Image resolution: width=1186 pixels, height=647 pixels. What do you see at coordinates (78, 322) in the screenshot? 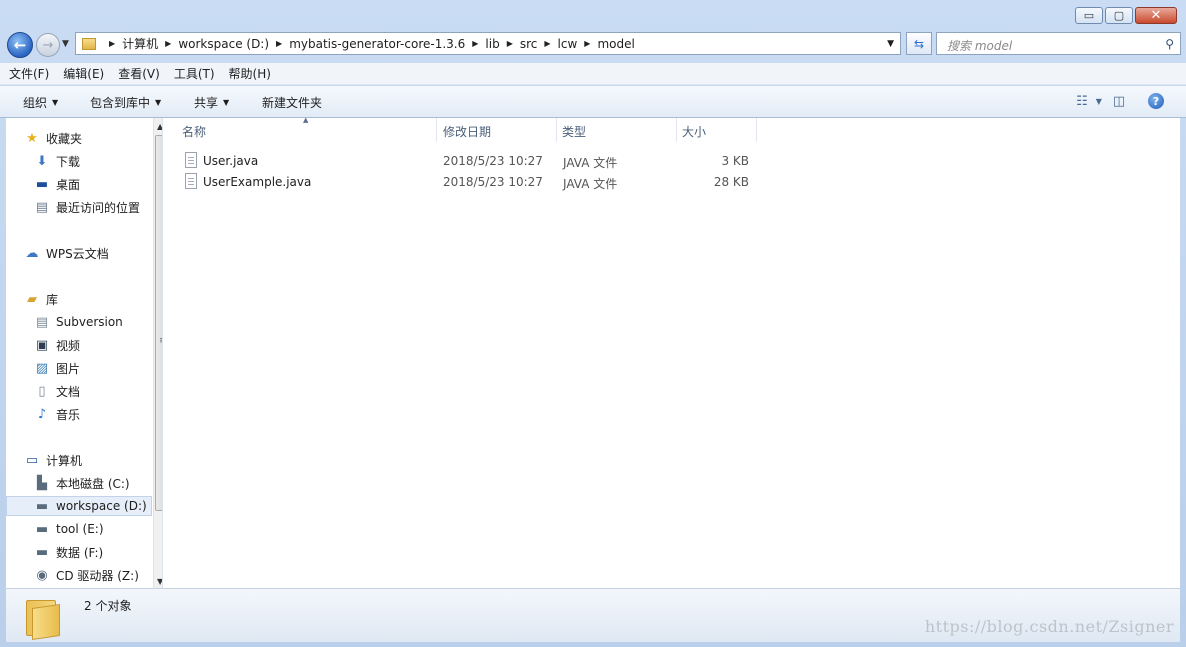
I see `sidebar-item-subversion: ▤ Subversion` at bounding box center [78, 322].